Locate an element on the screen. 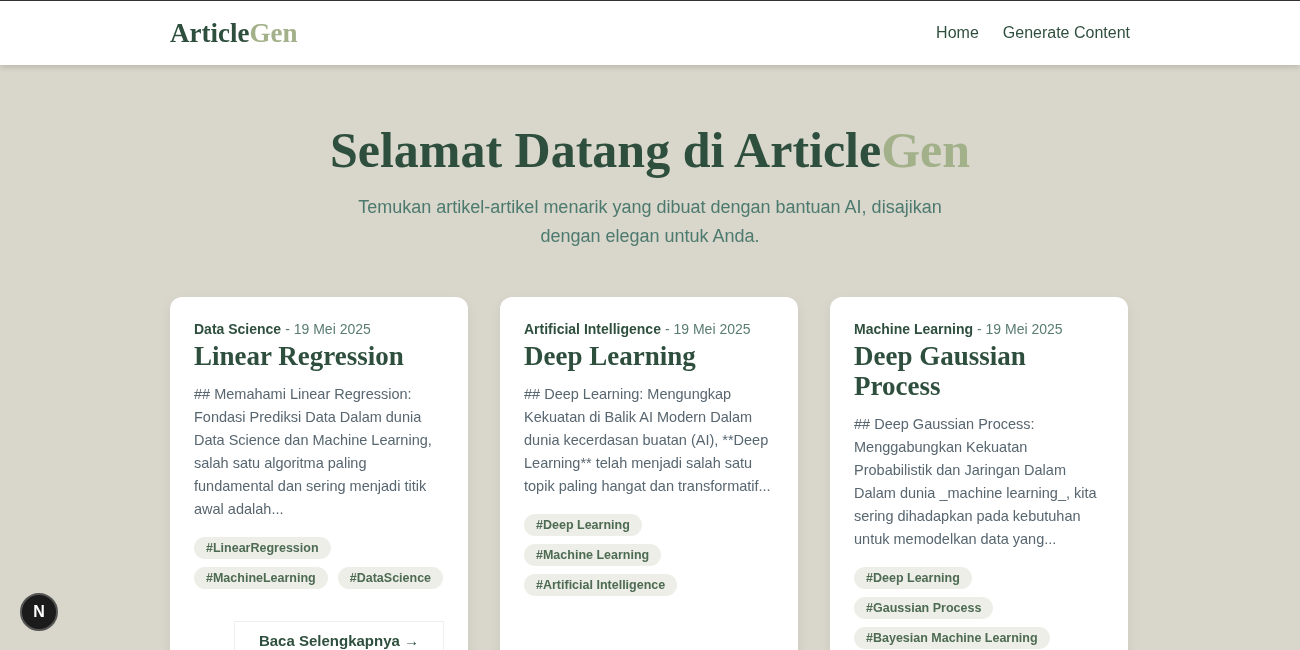 This screenshot has height=650, width=1300. tag: #DataScience is located at coordinates (390, 578).